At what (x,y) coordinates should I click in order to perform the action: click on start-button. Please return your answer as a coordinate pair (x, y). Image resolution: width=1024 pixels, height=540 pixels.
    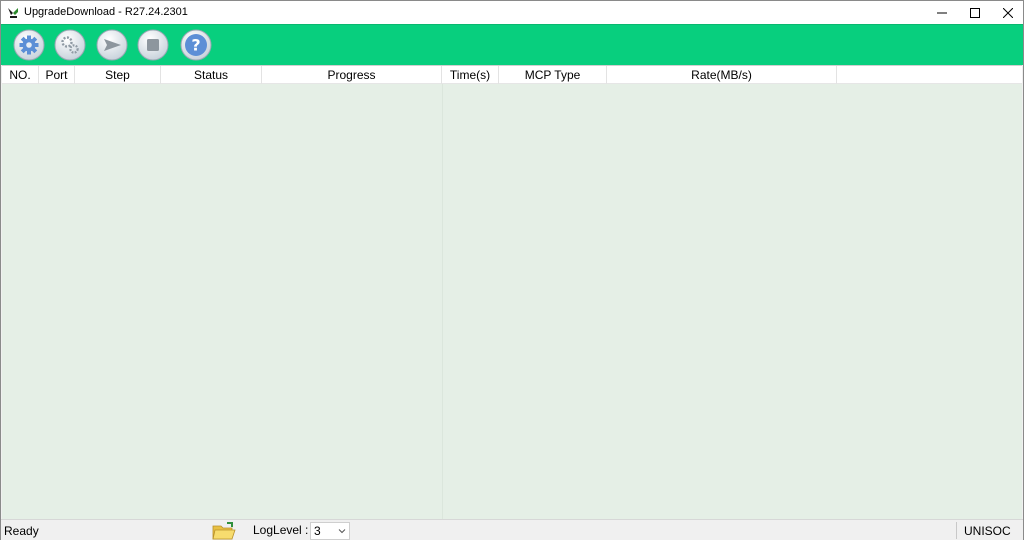
    Looking at the image, I should click on (112, 45).